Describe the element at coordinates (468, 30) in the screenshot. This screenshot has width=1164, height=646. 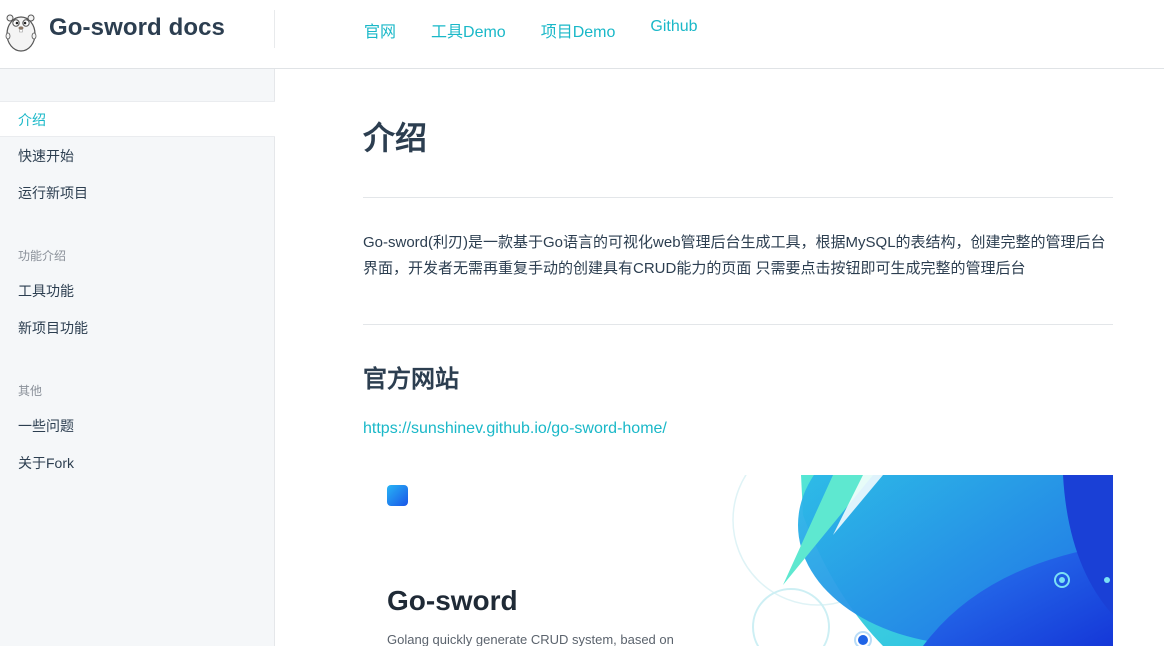
I see `nav-link-tool-demo: 工具Demo` at that location.